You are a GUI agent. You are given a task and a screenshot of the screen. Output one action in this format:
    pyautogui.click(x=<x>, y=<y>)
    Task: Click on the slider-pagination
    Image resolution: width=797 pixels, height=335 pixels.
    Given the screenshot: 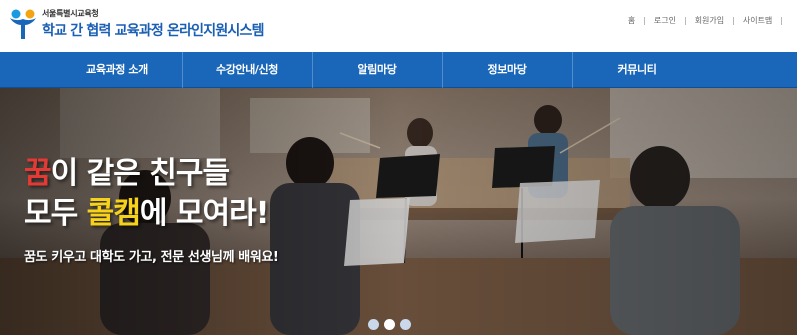 What is the action you would take?
    pyautogui.click(x=389, y=324)
    